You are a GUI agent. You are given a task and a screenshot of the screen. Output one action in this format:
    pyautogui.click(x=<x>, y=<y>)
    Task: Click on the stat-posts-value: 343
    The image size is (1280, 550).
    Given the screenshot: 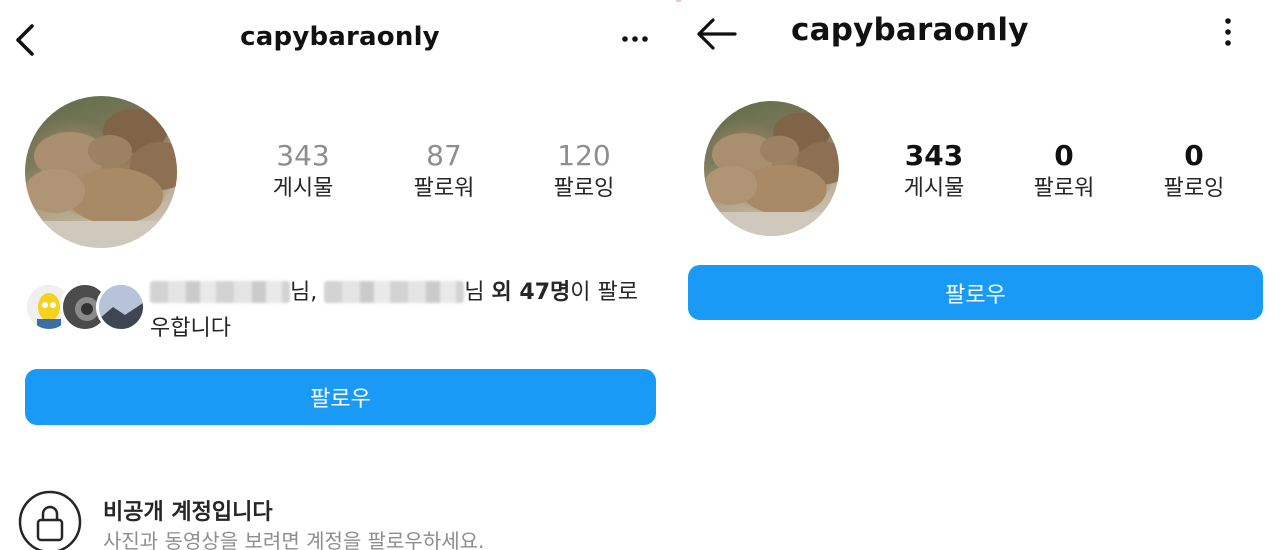 What is the action you would take?
    pyautogui.click(x=303, y=155)
    